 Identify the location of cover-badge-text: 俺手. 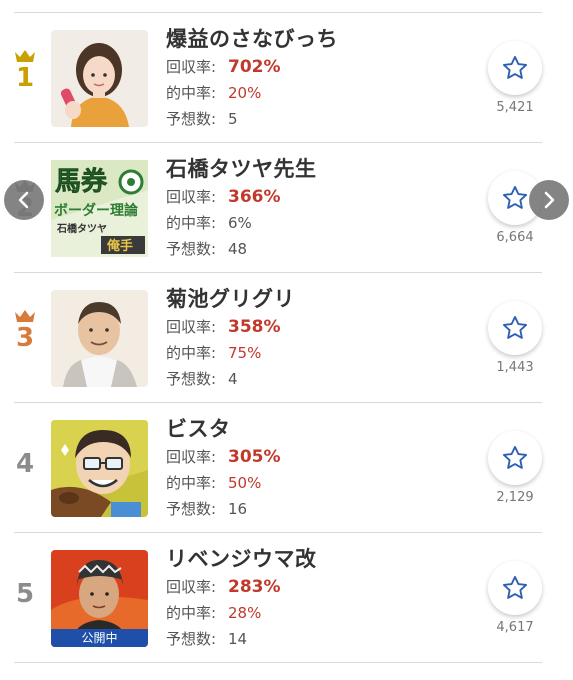
(119, 246).